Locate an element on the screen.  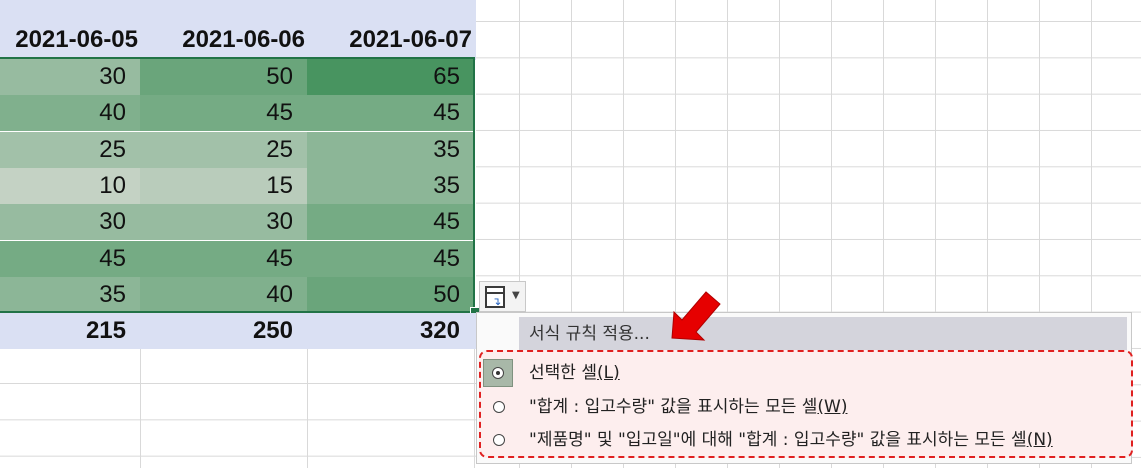
option-accelerator: (W) is located at coordinates (832, 407).